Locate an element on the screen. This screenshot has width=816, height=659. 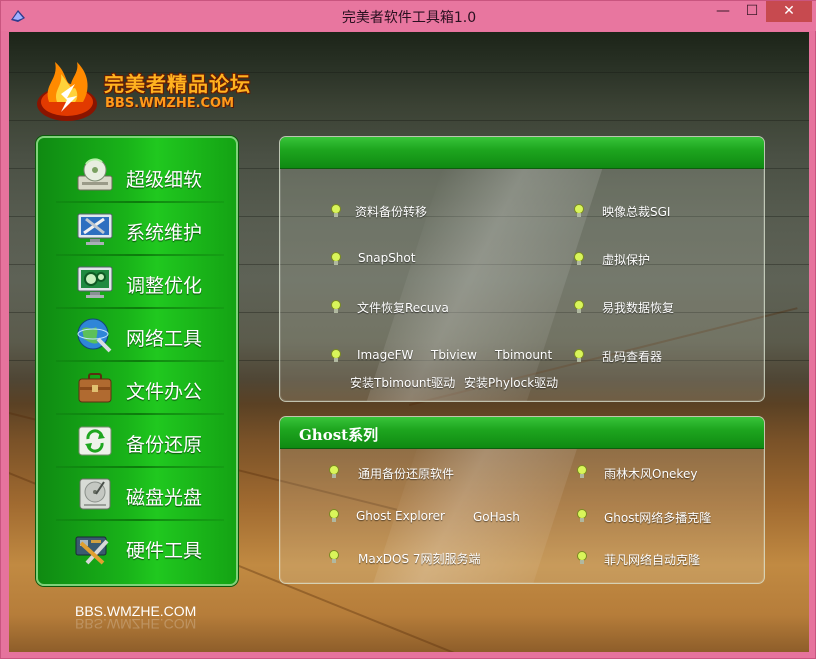
title-bar: 完美者软件工具箱1.0 — ☐ ✕ is located at coordinates (408, 16).